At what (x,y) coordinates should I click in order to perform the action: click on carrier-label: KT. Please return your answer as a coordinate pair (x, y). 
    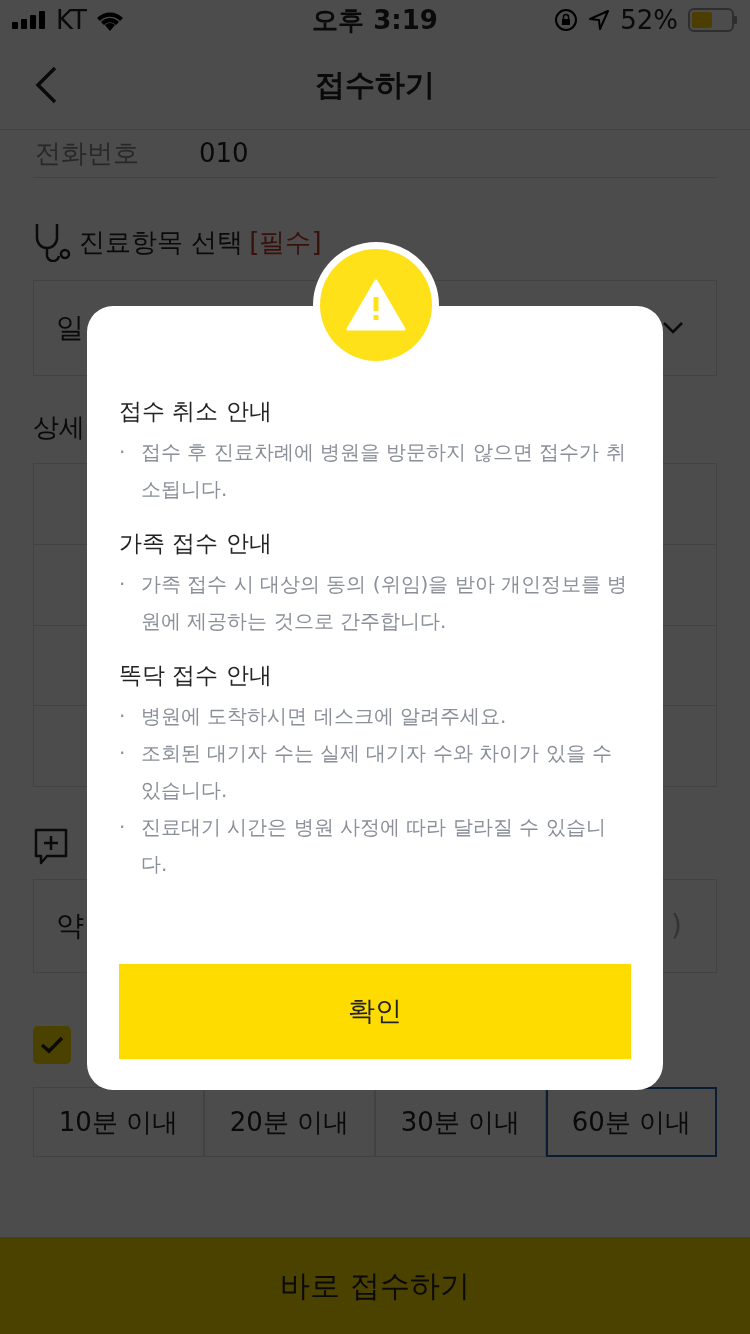
    Looking at the image, I should click on (71, 20).